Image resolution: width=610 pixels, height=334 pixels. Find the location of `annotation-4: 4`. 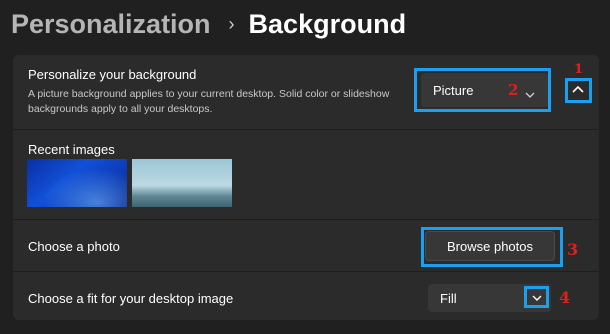

annotation-4: 4 is located at coordinates (565, 297).